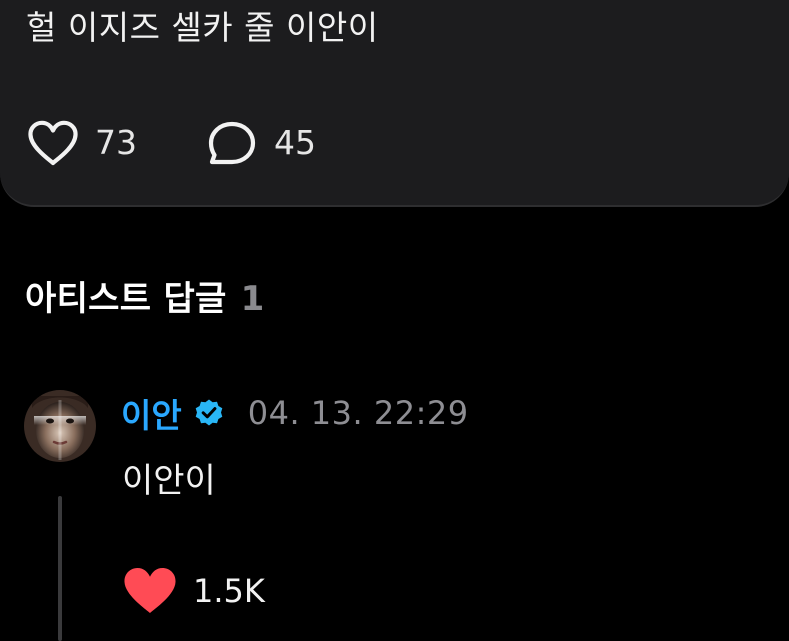 This screenshot has width=789, height=641. I want to click on comment-count: 45, so click(295, 142).